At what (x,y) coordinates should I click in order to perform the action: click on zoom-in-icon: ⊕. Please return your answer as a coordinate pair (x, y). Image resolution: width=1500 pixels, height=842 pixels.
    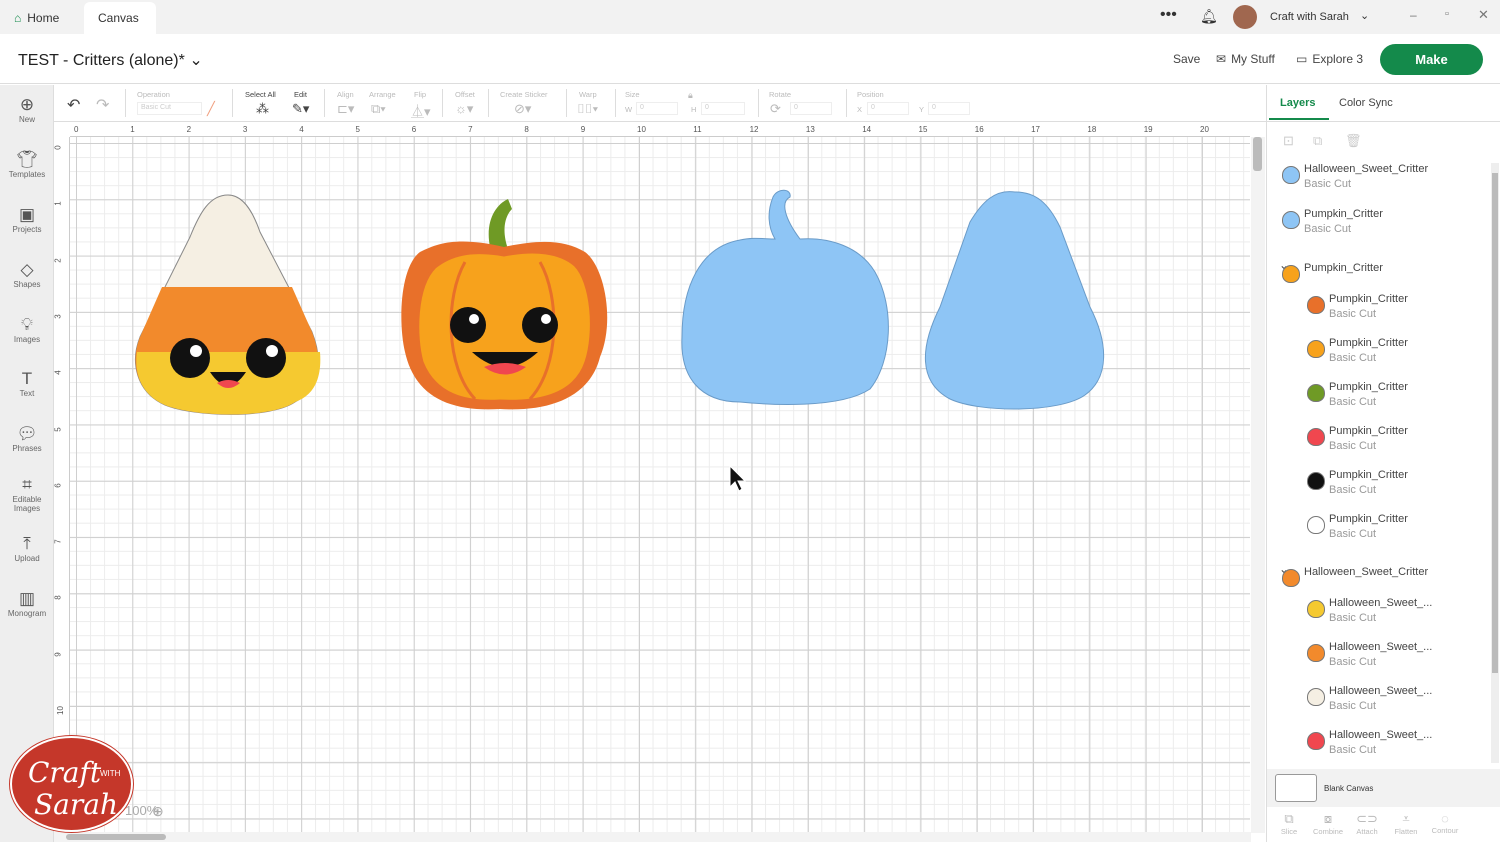
    Looking at the image, I should click on (158, 811).